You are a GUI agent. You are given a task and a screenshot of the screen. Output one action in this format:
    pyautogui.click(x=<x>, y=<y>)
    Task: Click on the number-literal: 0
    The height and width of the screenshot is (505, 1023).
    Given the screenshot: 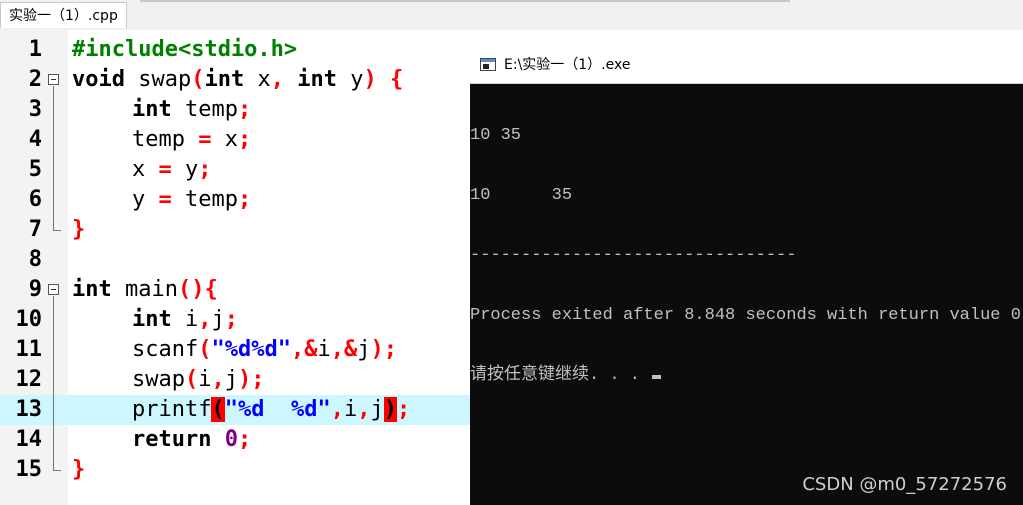 What is the action you would take?
    pyautogui.click(x=224, y=439)
    